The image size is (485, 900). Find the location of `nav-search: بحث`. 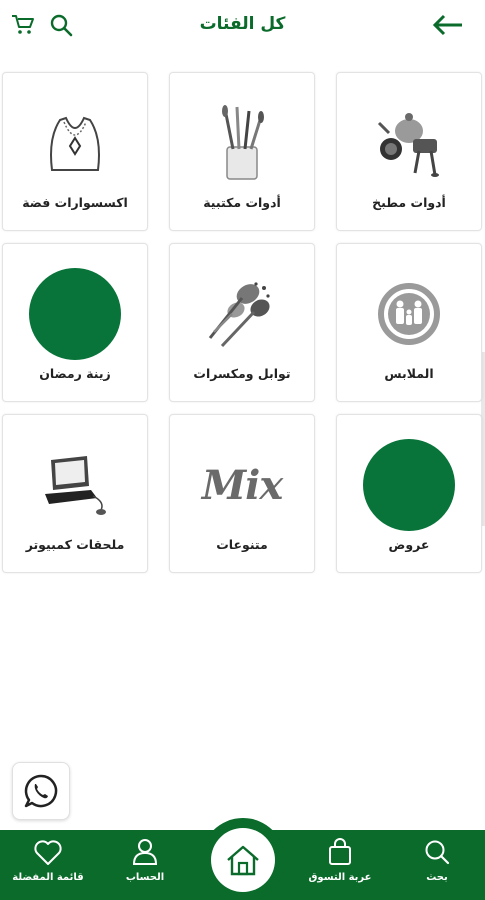

nav-search: بحث is located at coordinates (437, 860).